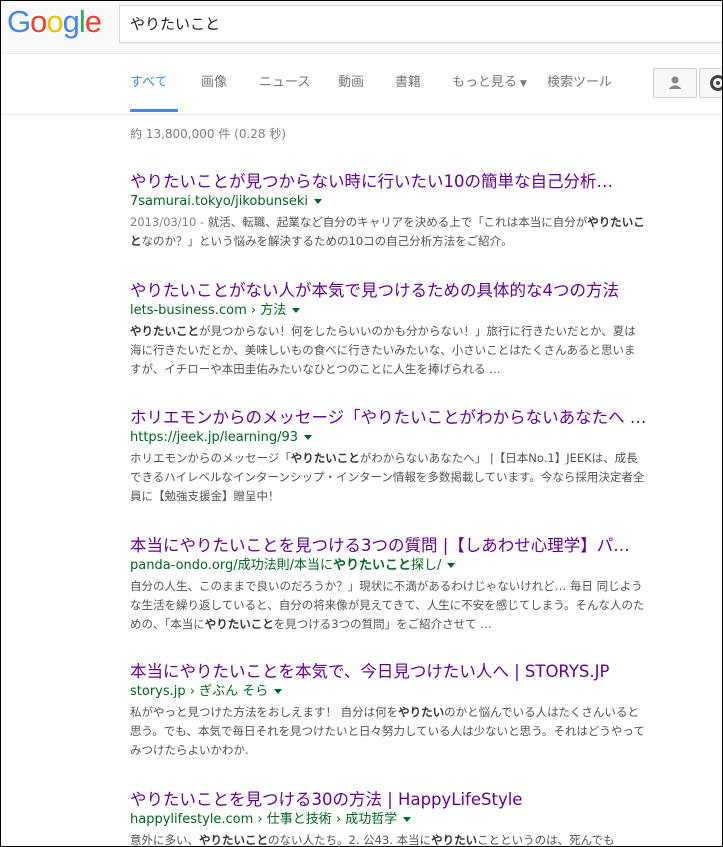  I want to click on gear-icon, so click(716, 83).